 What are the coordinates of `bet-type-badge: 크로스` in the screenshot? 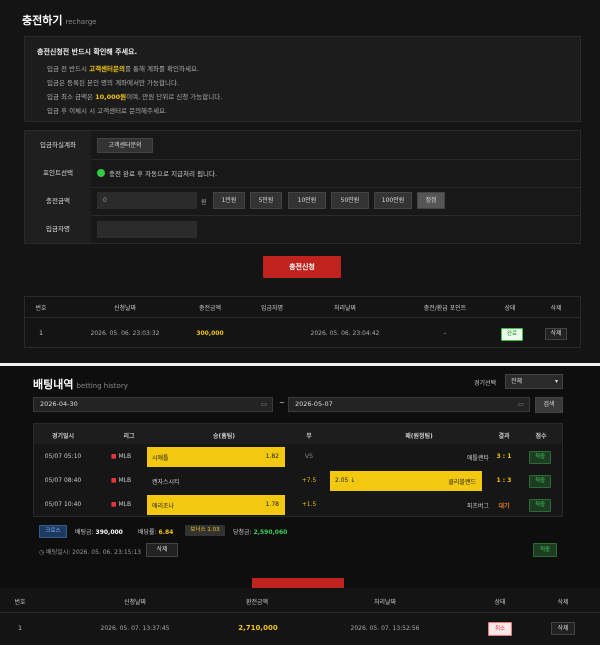 It's located at (53, 531).